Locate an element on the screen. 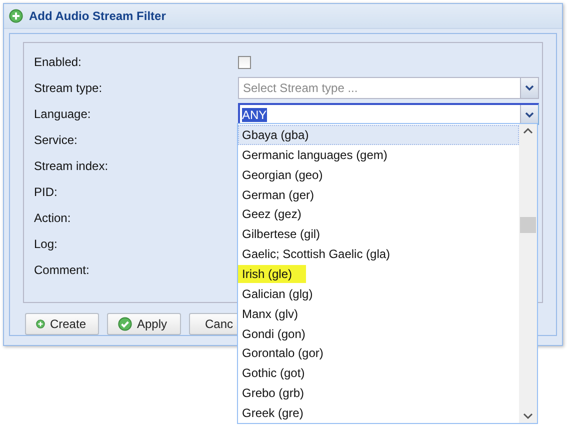 The height and width of the screenshot is (430, 567). field-label: Comment: is located at coordinates (62, 270).